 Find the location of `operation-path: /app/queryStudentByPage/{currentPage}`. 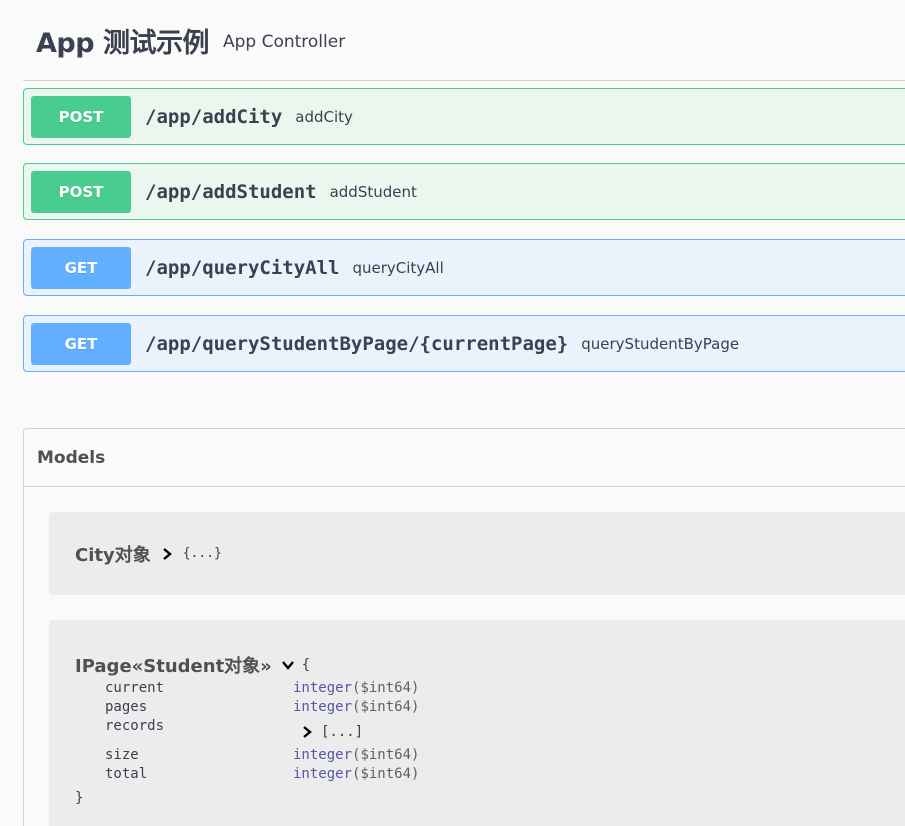

operation-path: /app/queryStudentByPage/{currentPage} is located at coordinates (357, 343).